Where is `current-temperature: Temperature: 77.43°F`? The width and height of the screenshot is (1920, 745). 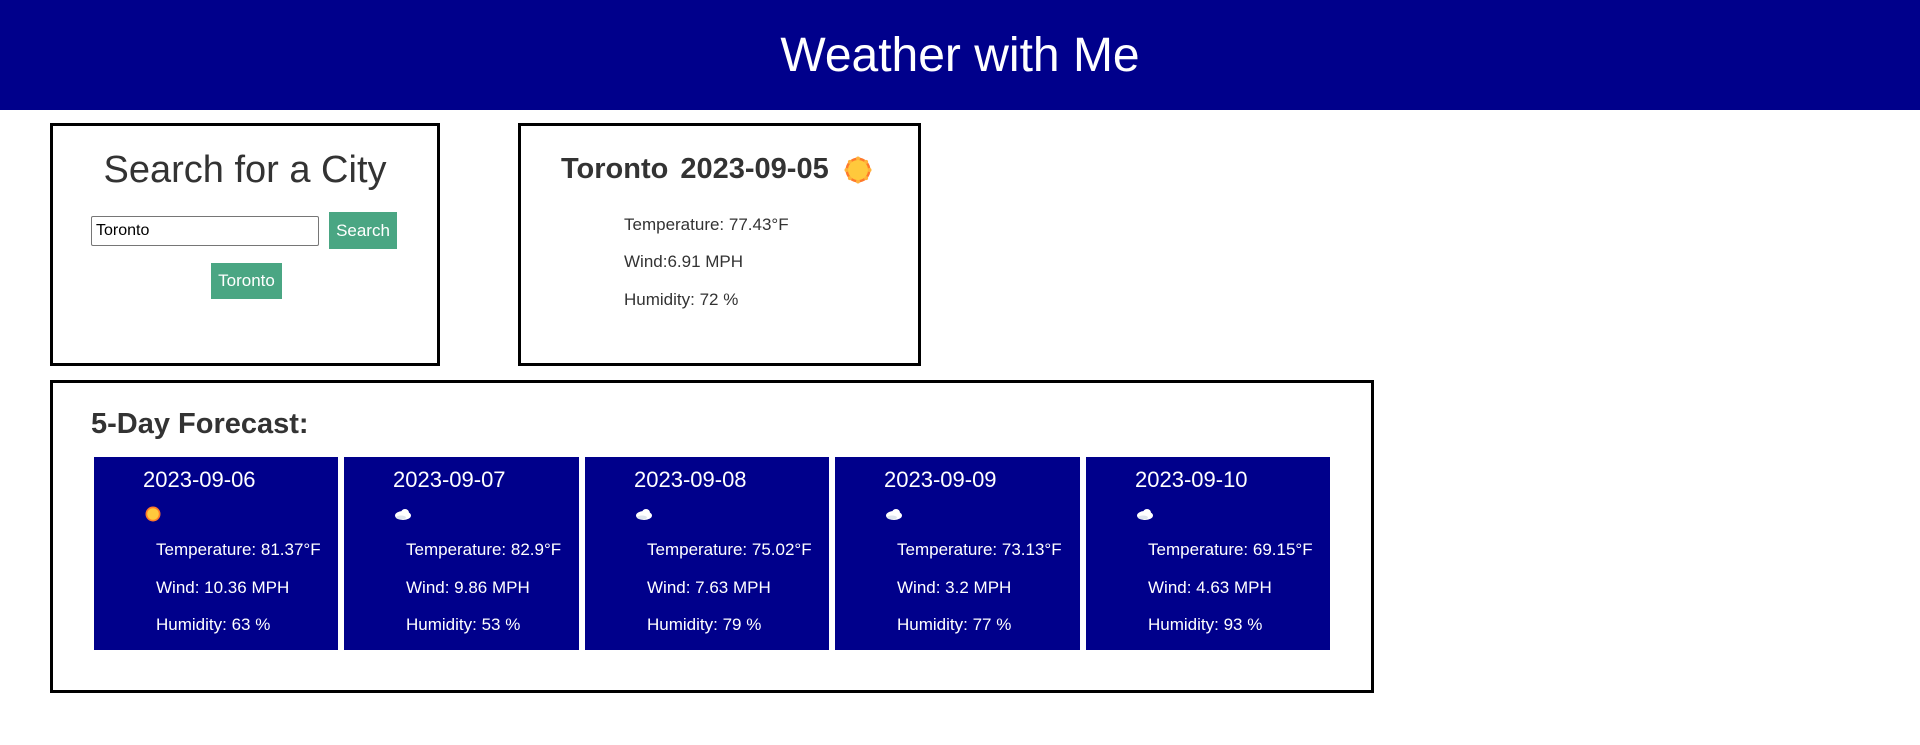 current-temperature: Temperature: 77.43°F is located at coordinates (706, 224).